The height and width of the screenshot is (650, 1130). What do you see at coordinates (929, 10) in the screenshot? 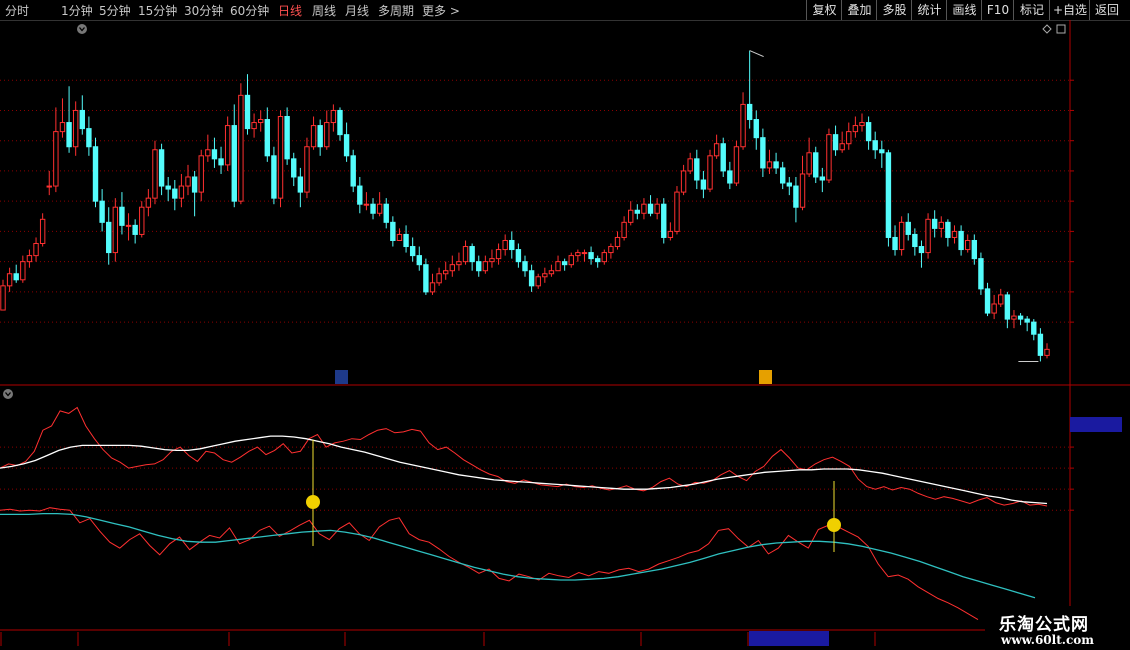
I see `stats-button: 统计` at bounding box center [929, 10].